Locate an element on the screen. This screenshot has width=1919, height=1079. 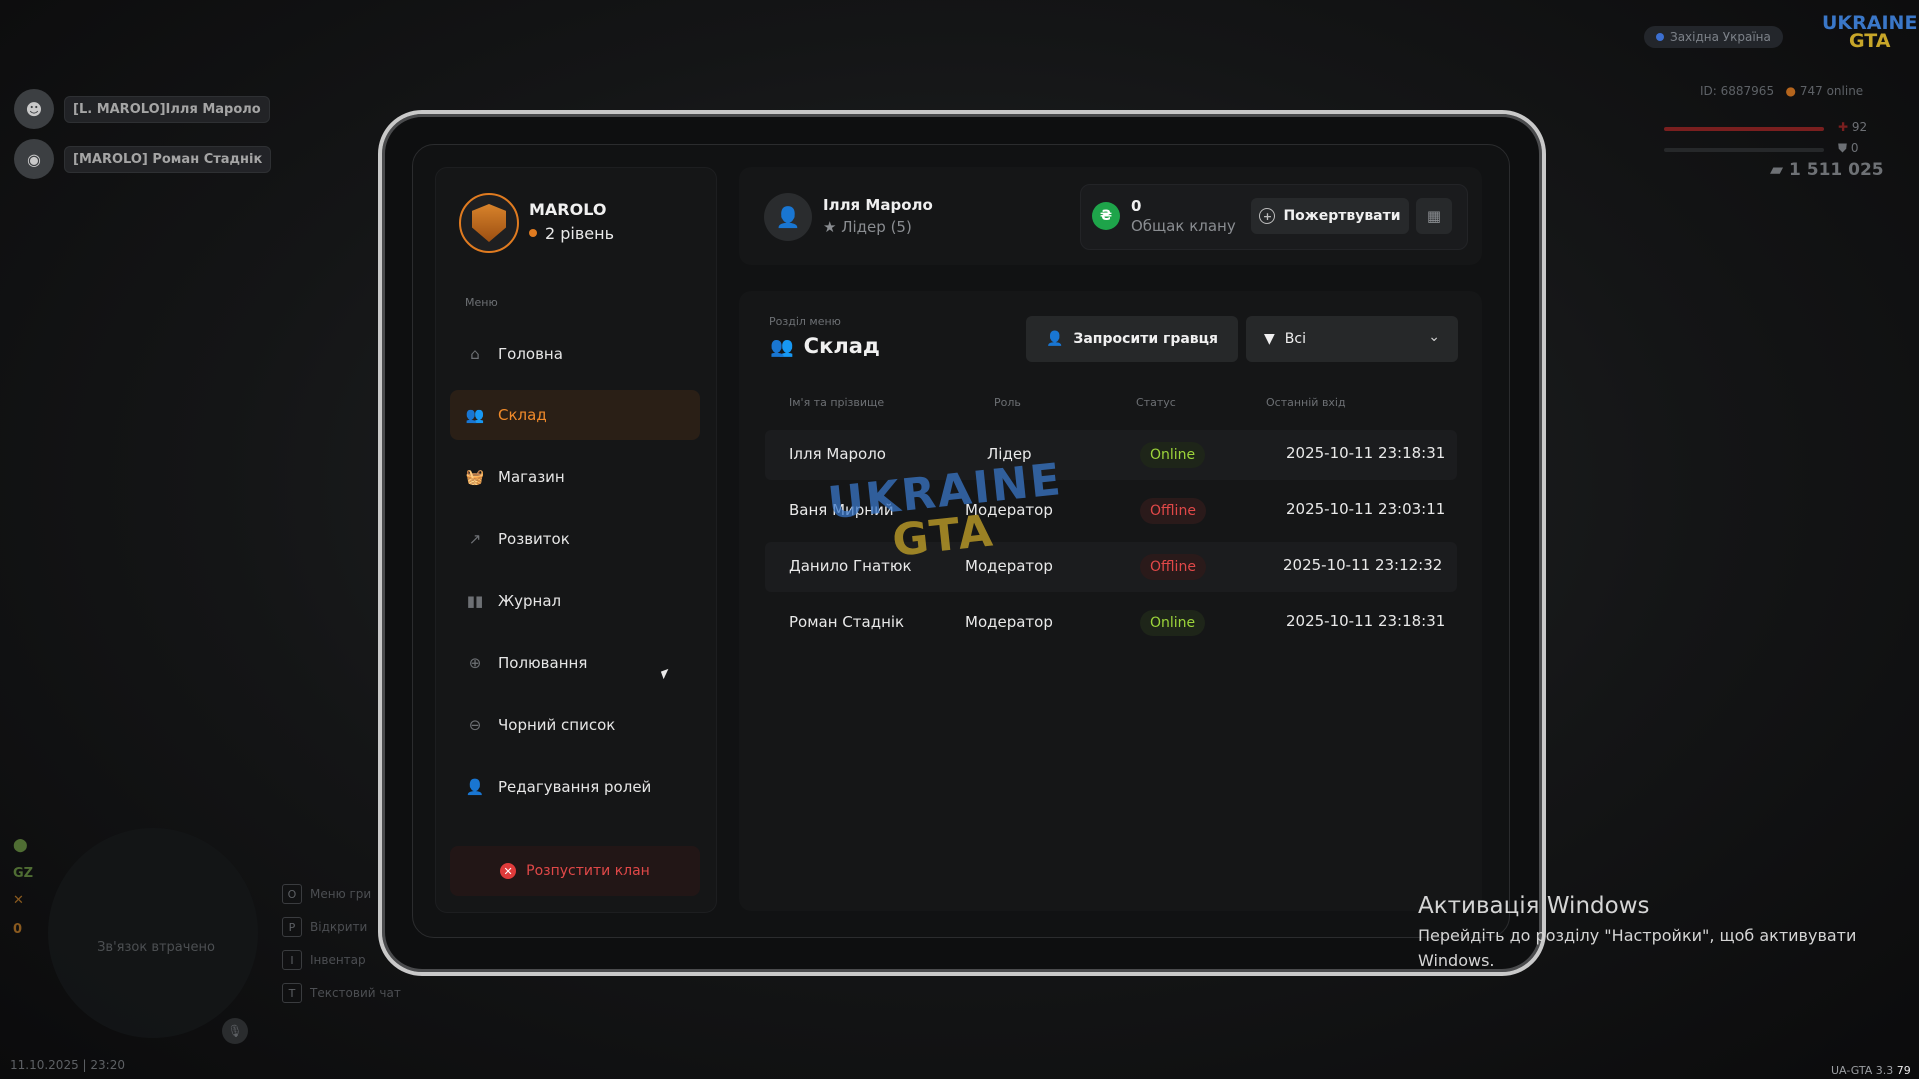
donate-label: Пожертвувати is located at coordinates (1342, 216).